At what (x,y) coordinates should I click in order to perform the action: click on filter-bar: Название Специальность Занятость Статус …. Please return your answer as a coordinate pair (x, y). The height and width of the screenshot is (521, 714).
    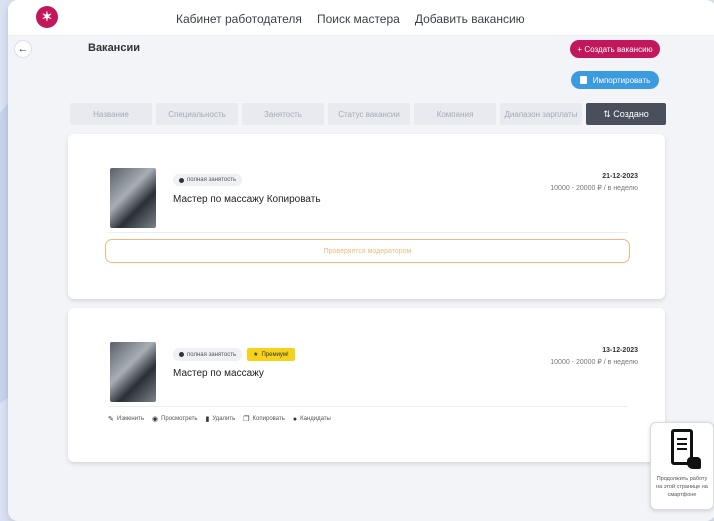
    Looking at the image, I should click on (368, 114).